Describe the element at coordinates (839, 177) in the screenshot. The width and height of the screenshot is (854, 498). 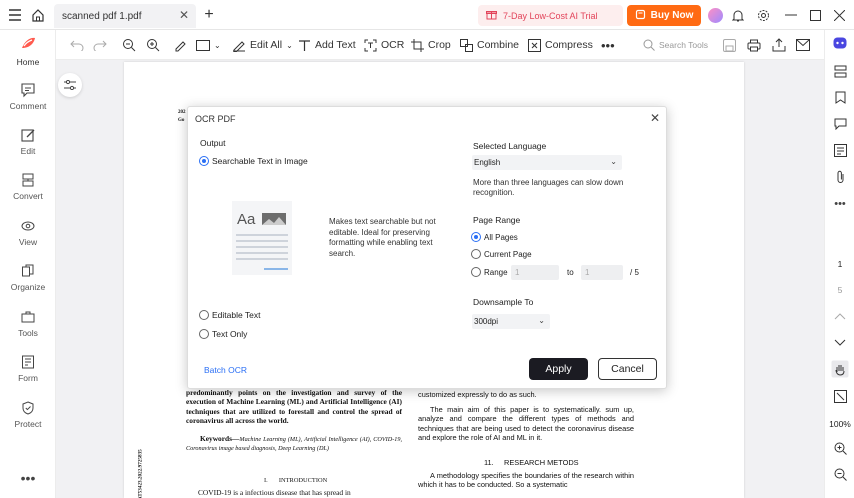
I see `attachment-icon` at that location.